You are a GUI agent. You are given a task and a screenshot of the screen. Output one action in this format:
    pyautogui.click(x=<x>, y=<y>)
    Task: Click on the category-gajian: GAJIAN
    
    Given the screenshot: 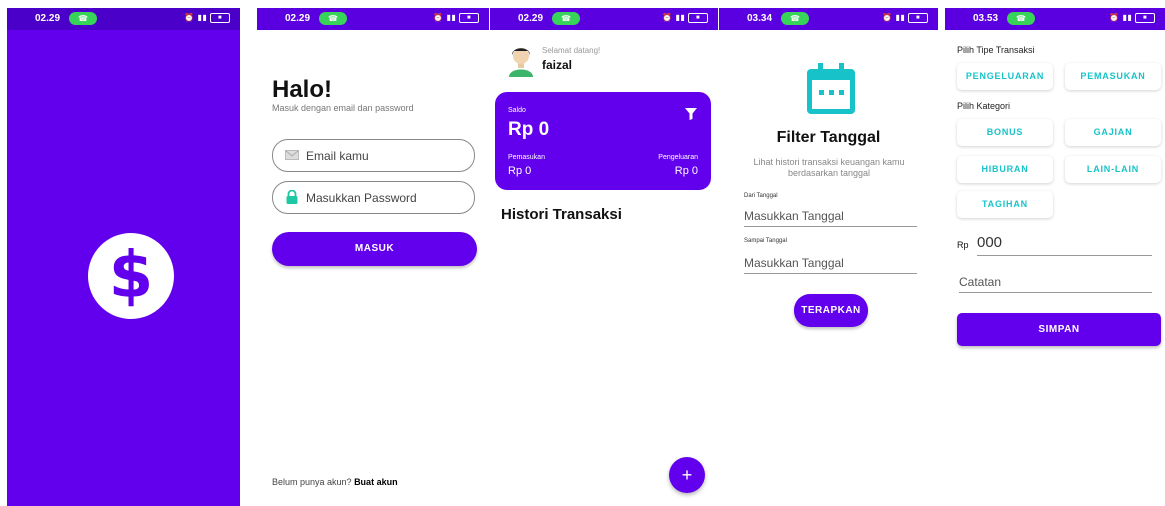 What is the action you would take?
    pyautogui.click(x=1113, y=132)
    